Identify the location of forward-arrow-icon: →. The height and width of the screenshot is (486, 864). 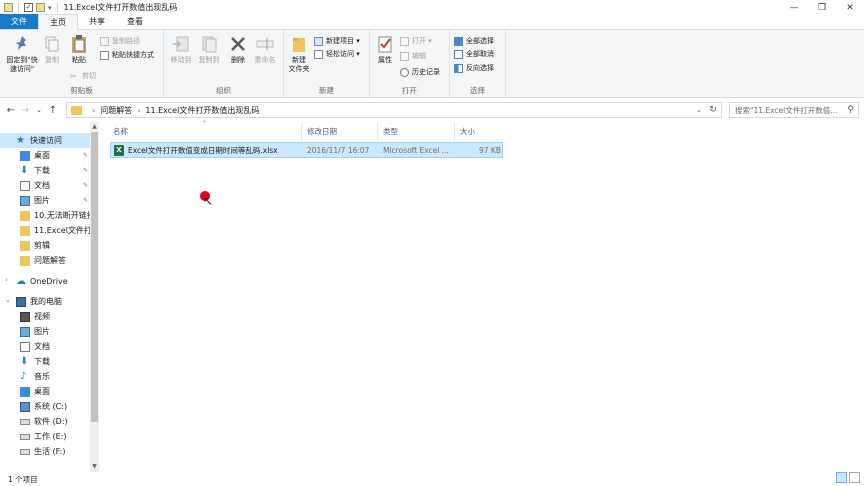
(25, 110).